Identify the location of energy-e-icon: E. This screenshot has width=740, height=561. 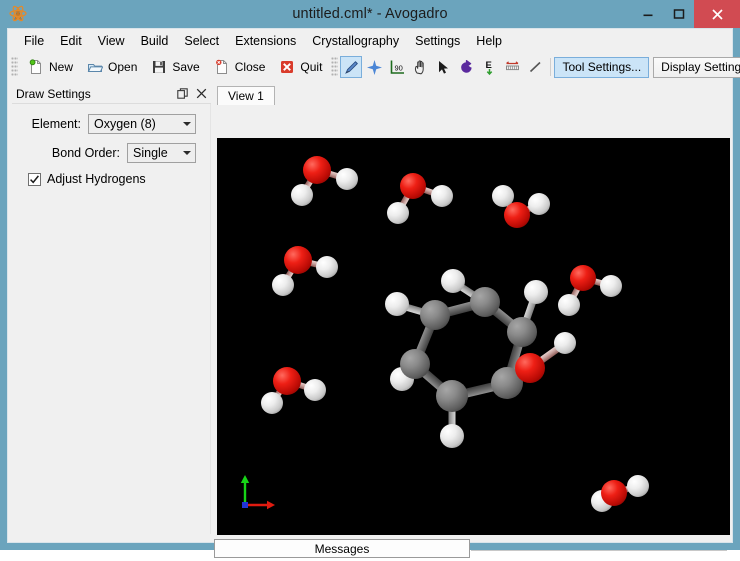
(489, 67).